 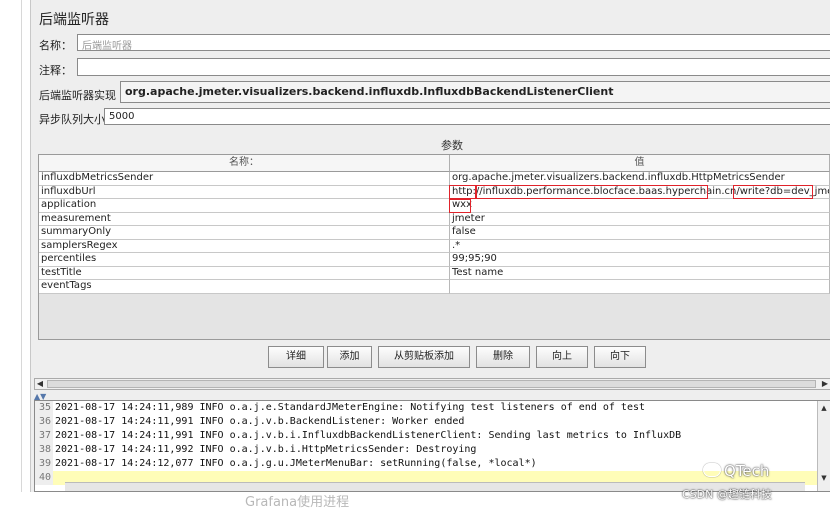 I want to click on line-number: 35, so click(x=44, y=408).